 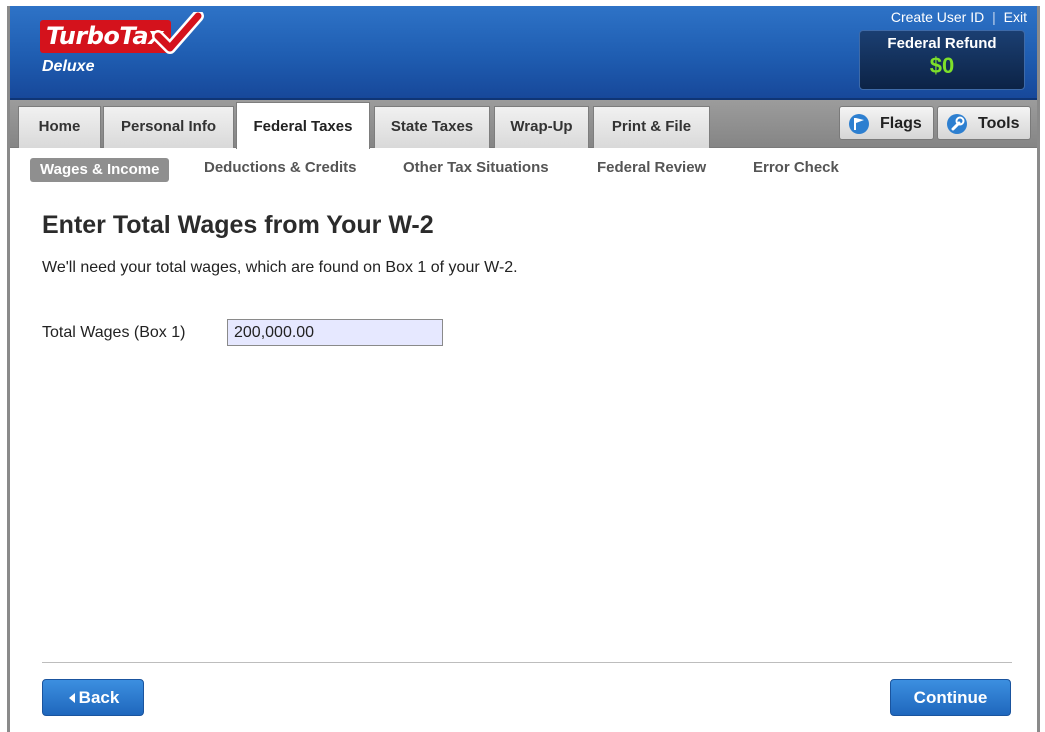 What do you see at coordinates (114, 332) in the screenshot?
I see `total-wages-label: Total Wages (Box 1)` at bounding box center [114, 332].